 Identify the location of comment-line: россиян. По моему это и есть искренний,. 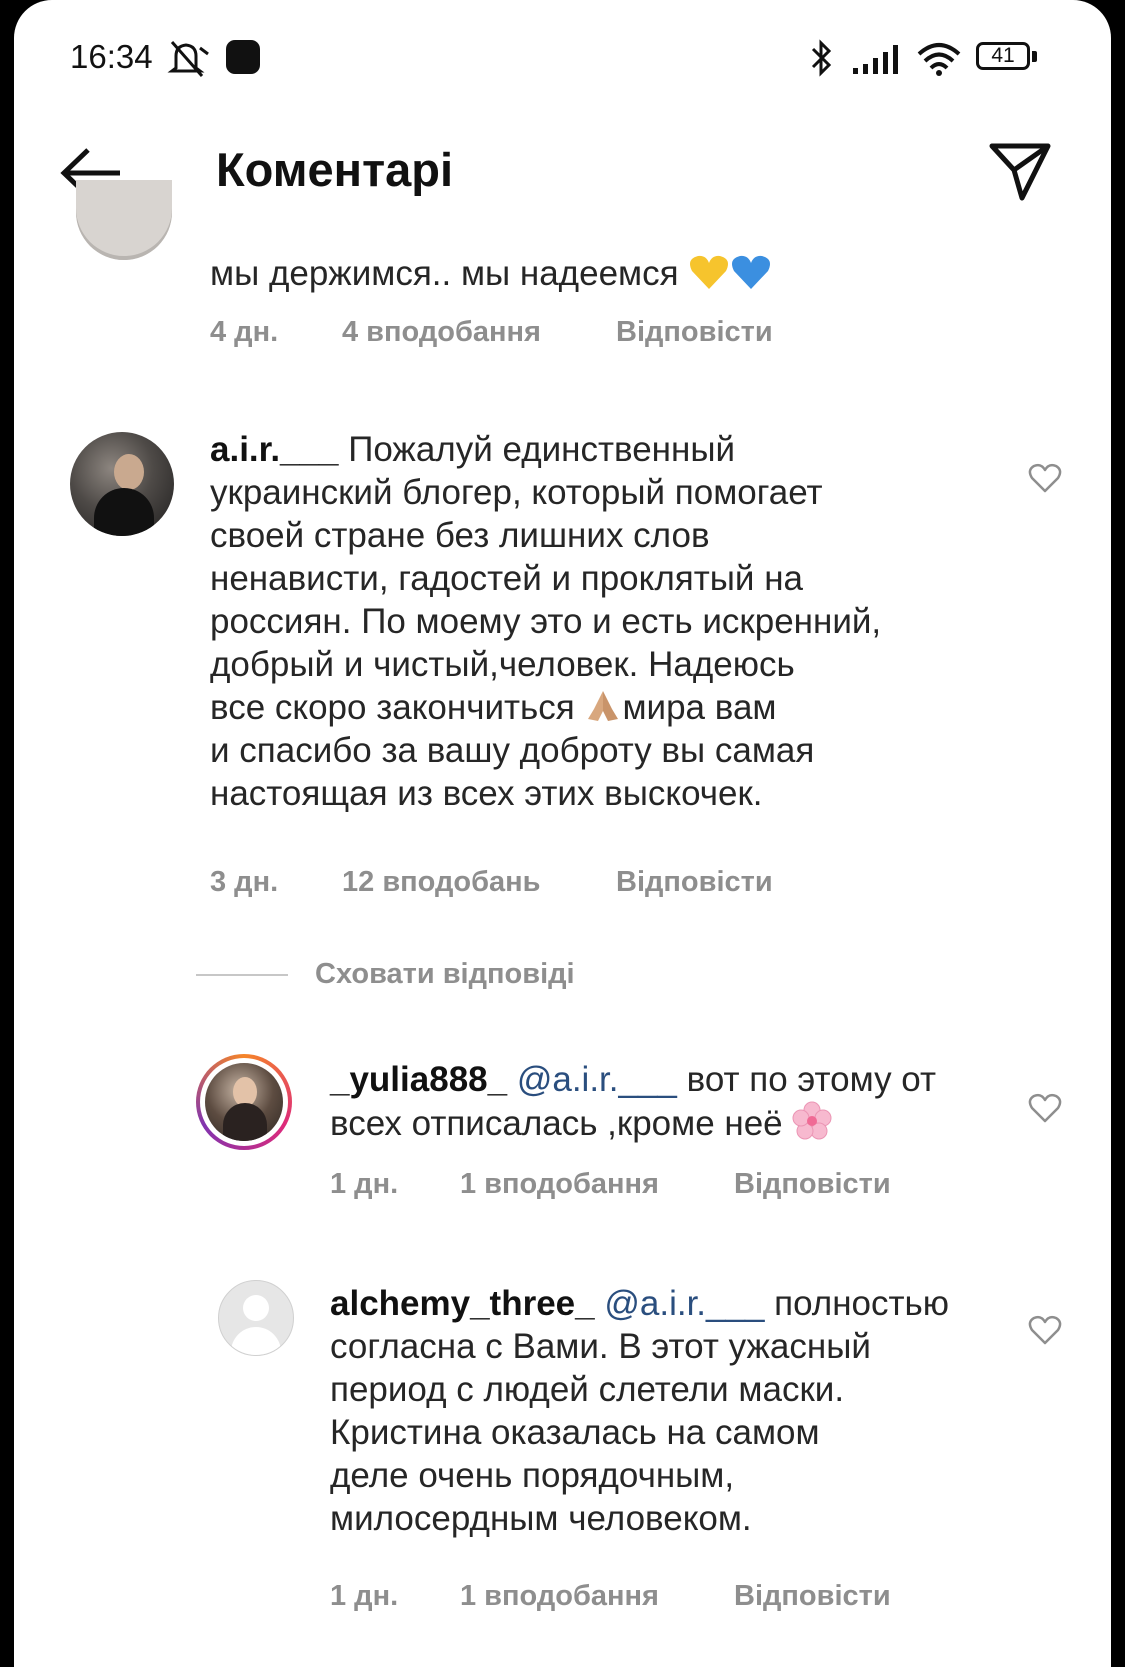
(546, 621).